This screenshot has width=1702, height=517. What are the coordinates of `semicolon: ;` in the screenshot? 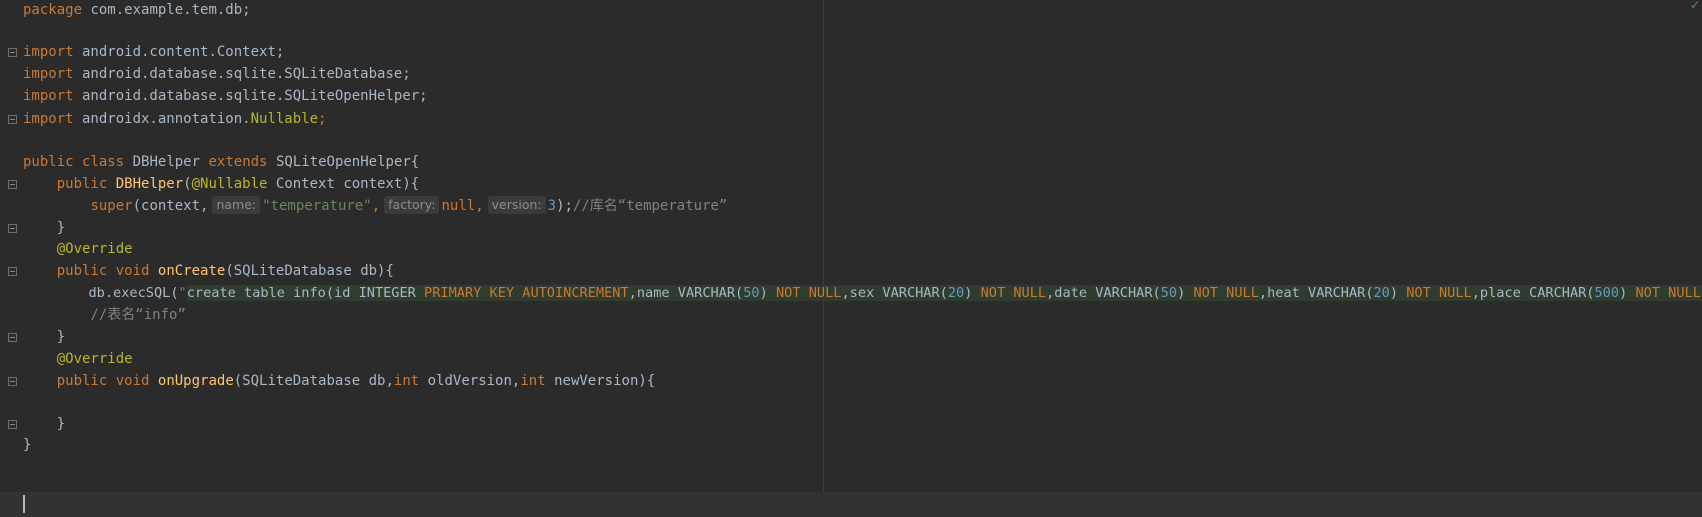 It's located at (322, 118).